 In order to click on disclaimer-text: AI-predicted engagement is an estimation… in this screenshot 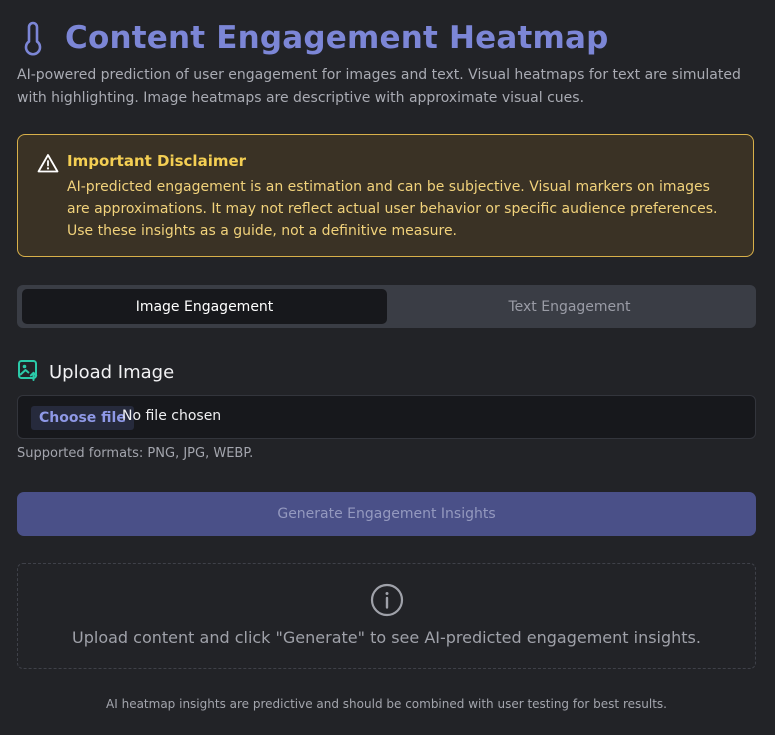, I will do `click(392, 209)`.